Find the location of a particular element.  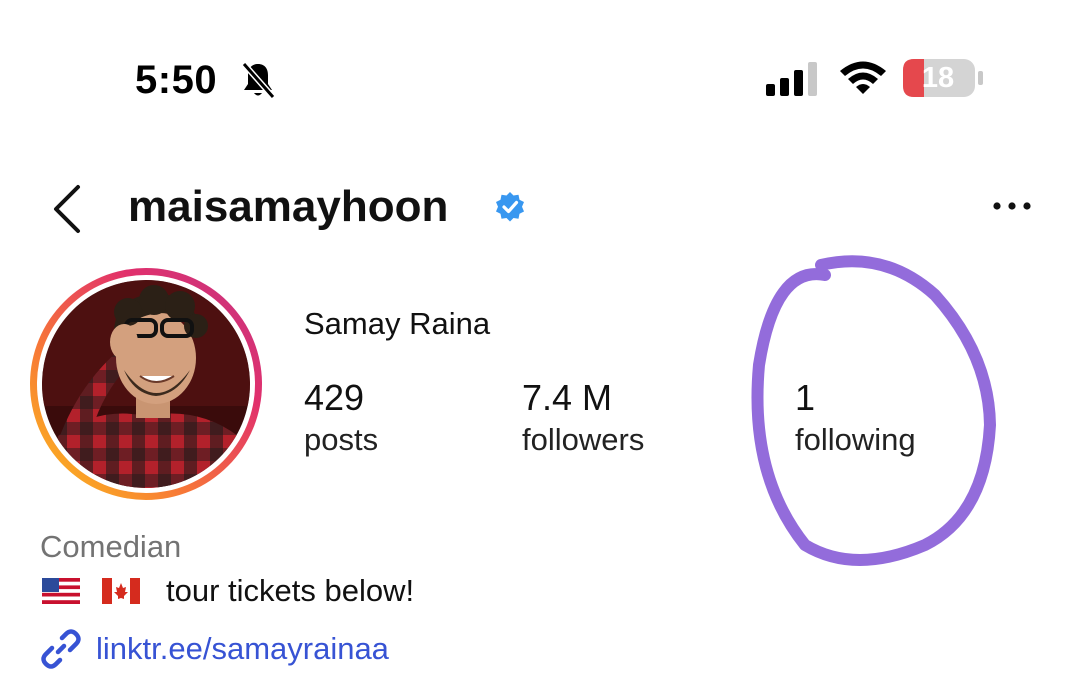

profile-full-name: Samay Raina is located at coordinates (397, 323).